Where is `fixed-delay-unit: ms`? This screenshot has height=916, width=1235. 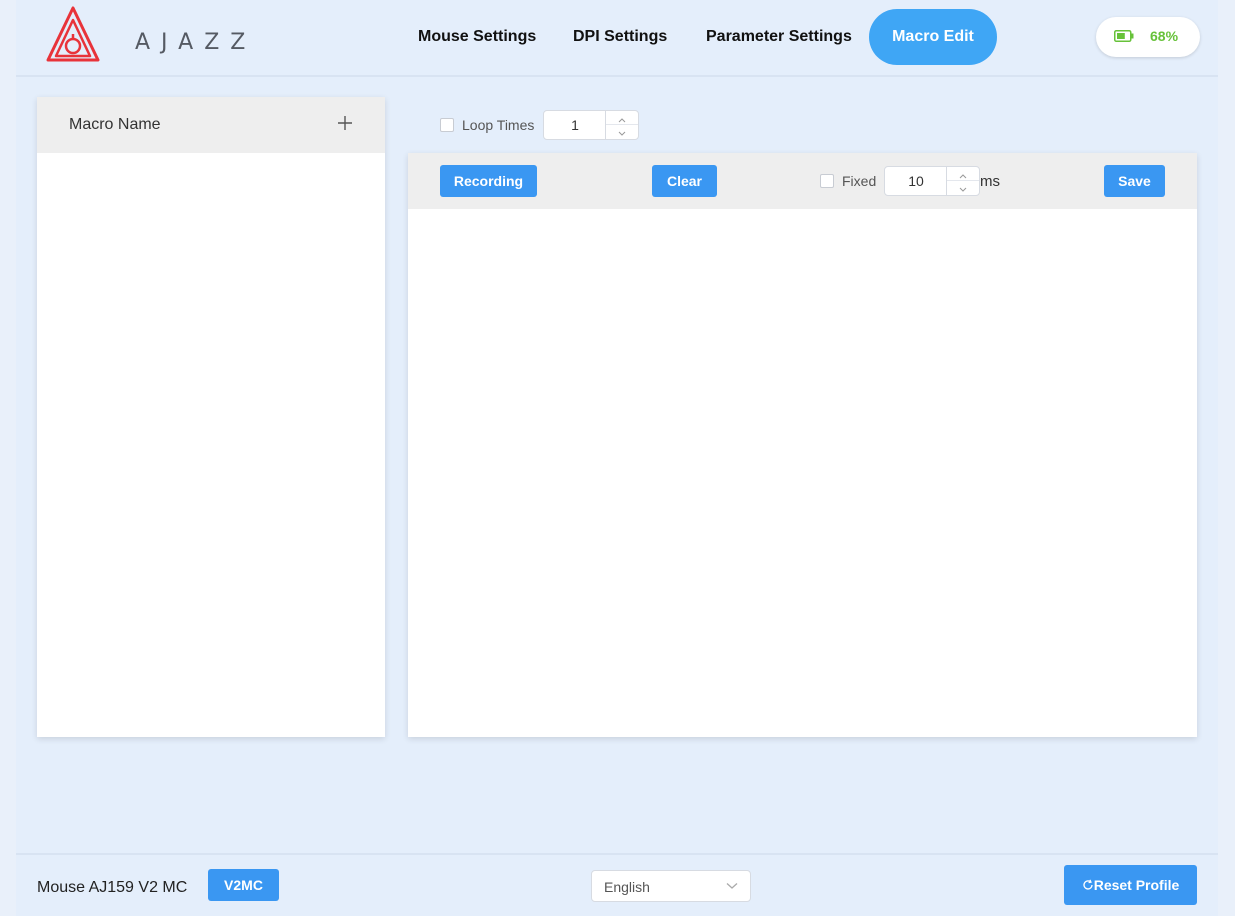 fixed-delay-unit: ms is located at coordinates (990, 181).